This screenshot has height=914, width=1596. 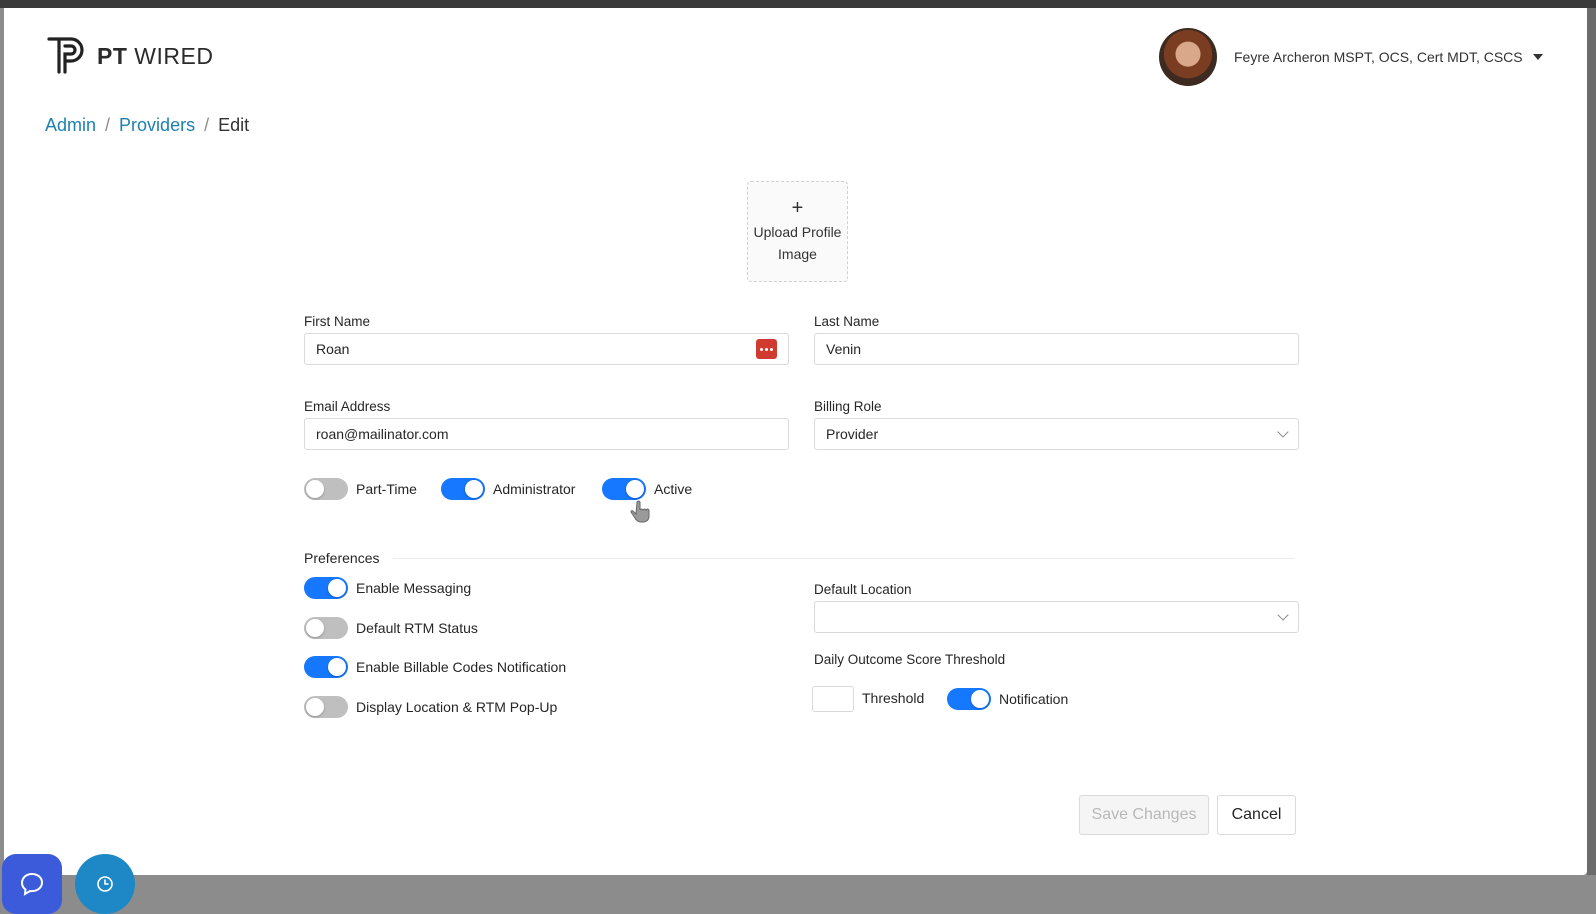 I want to click on notification-switch, so click(x=969, y=699).